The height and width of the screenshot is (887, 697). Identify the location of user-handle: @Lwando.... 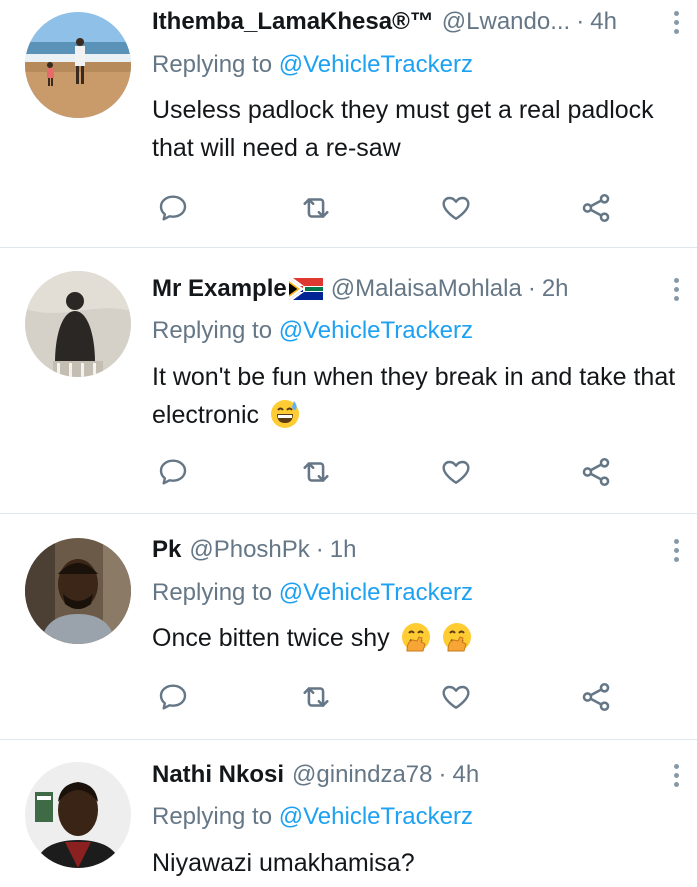
(506, 22).